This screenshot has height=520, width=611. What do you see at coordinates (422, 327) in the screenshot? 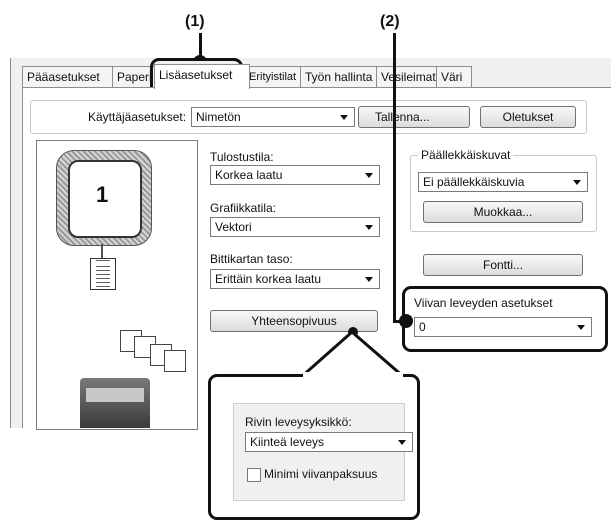
I see `line-width-value: 0` at bounding box center [422, 327].